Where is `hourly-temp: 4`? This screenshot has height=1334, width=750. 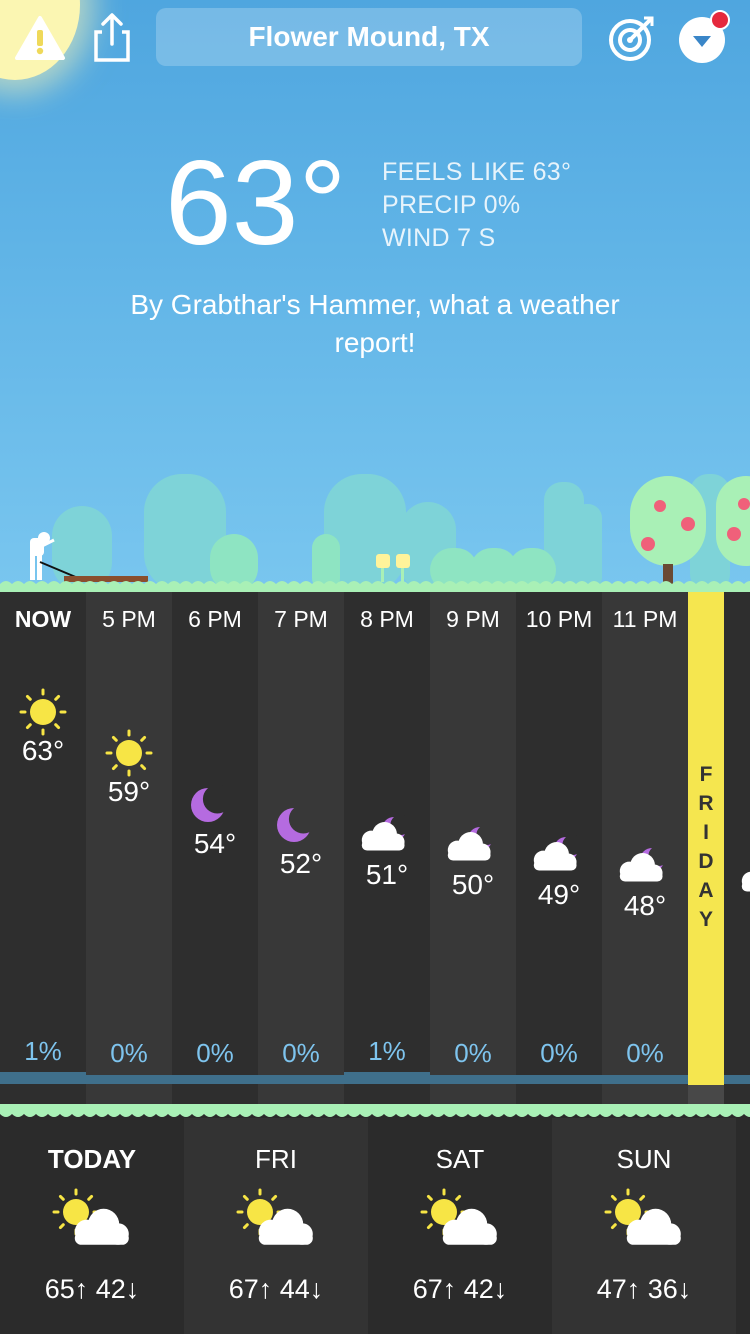
hourly-temp: 4 is located at coordinates (737, 916).